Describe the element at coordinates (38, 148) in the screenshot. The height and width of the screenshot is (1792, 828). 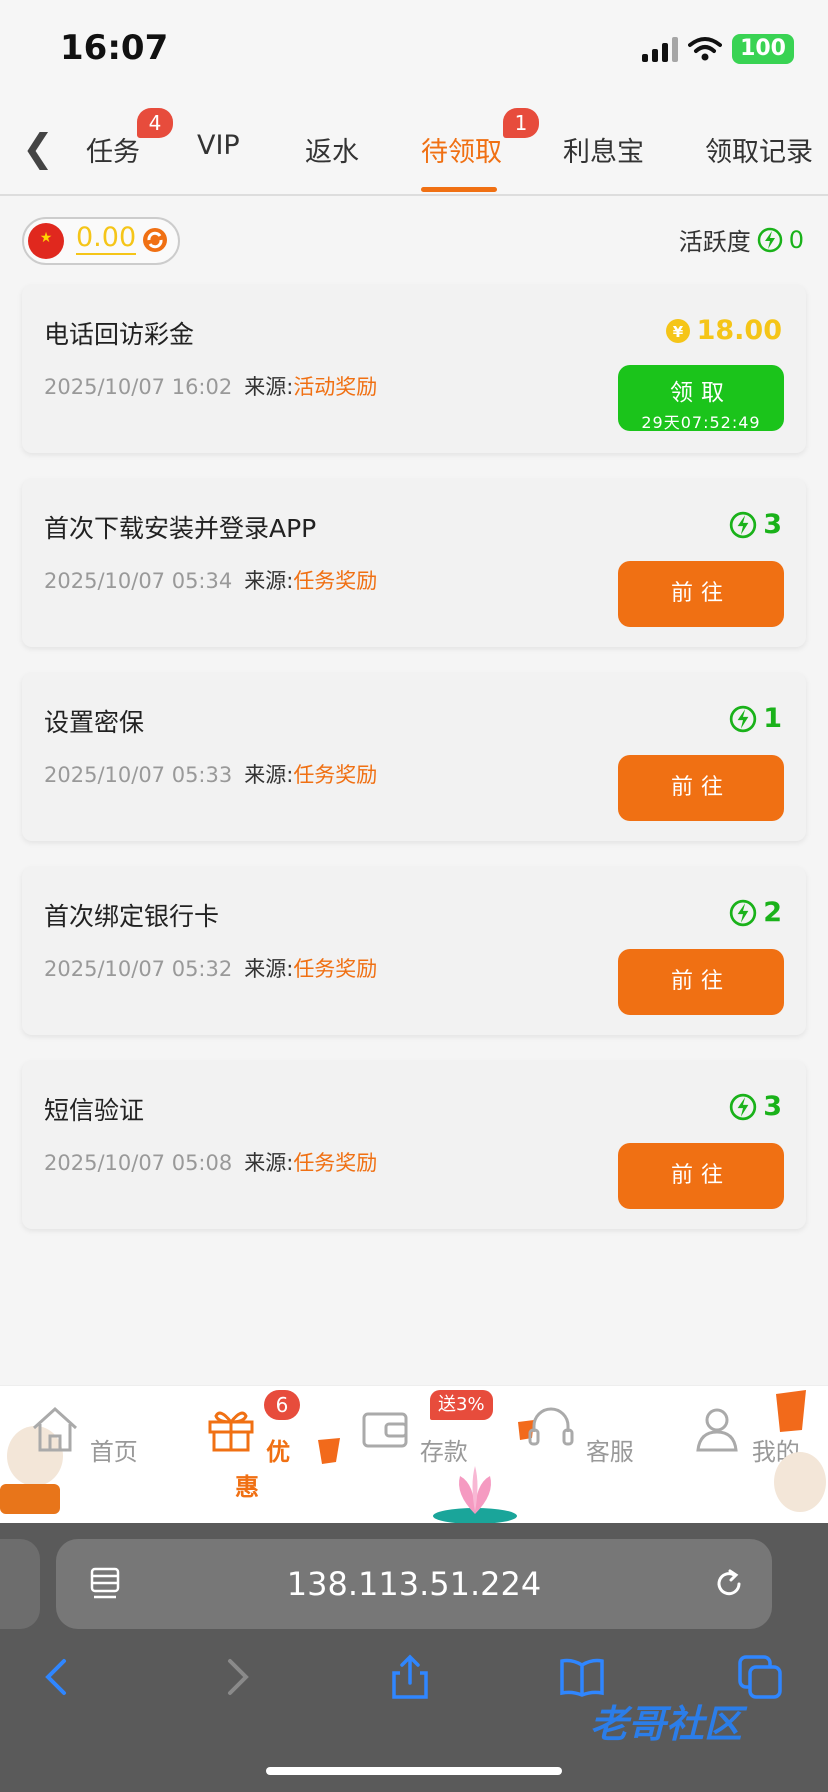
I see `back-chevron-icon: ❮` at that location.